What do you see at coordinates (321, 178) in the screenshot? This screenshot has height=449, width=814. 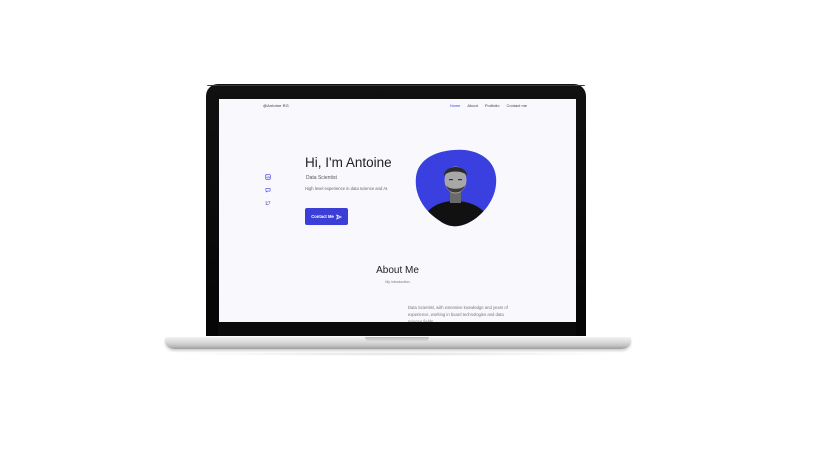 I see `hero-subtitle: Data Scientist` at bounding box center [321, 178].